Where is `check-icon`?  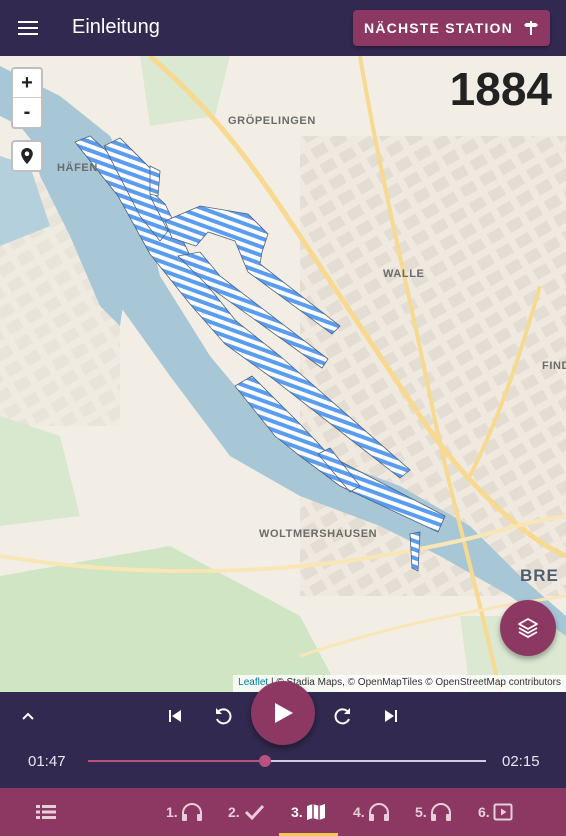 check-icon is located at coordinates (254, 812).